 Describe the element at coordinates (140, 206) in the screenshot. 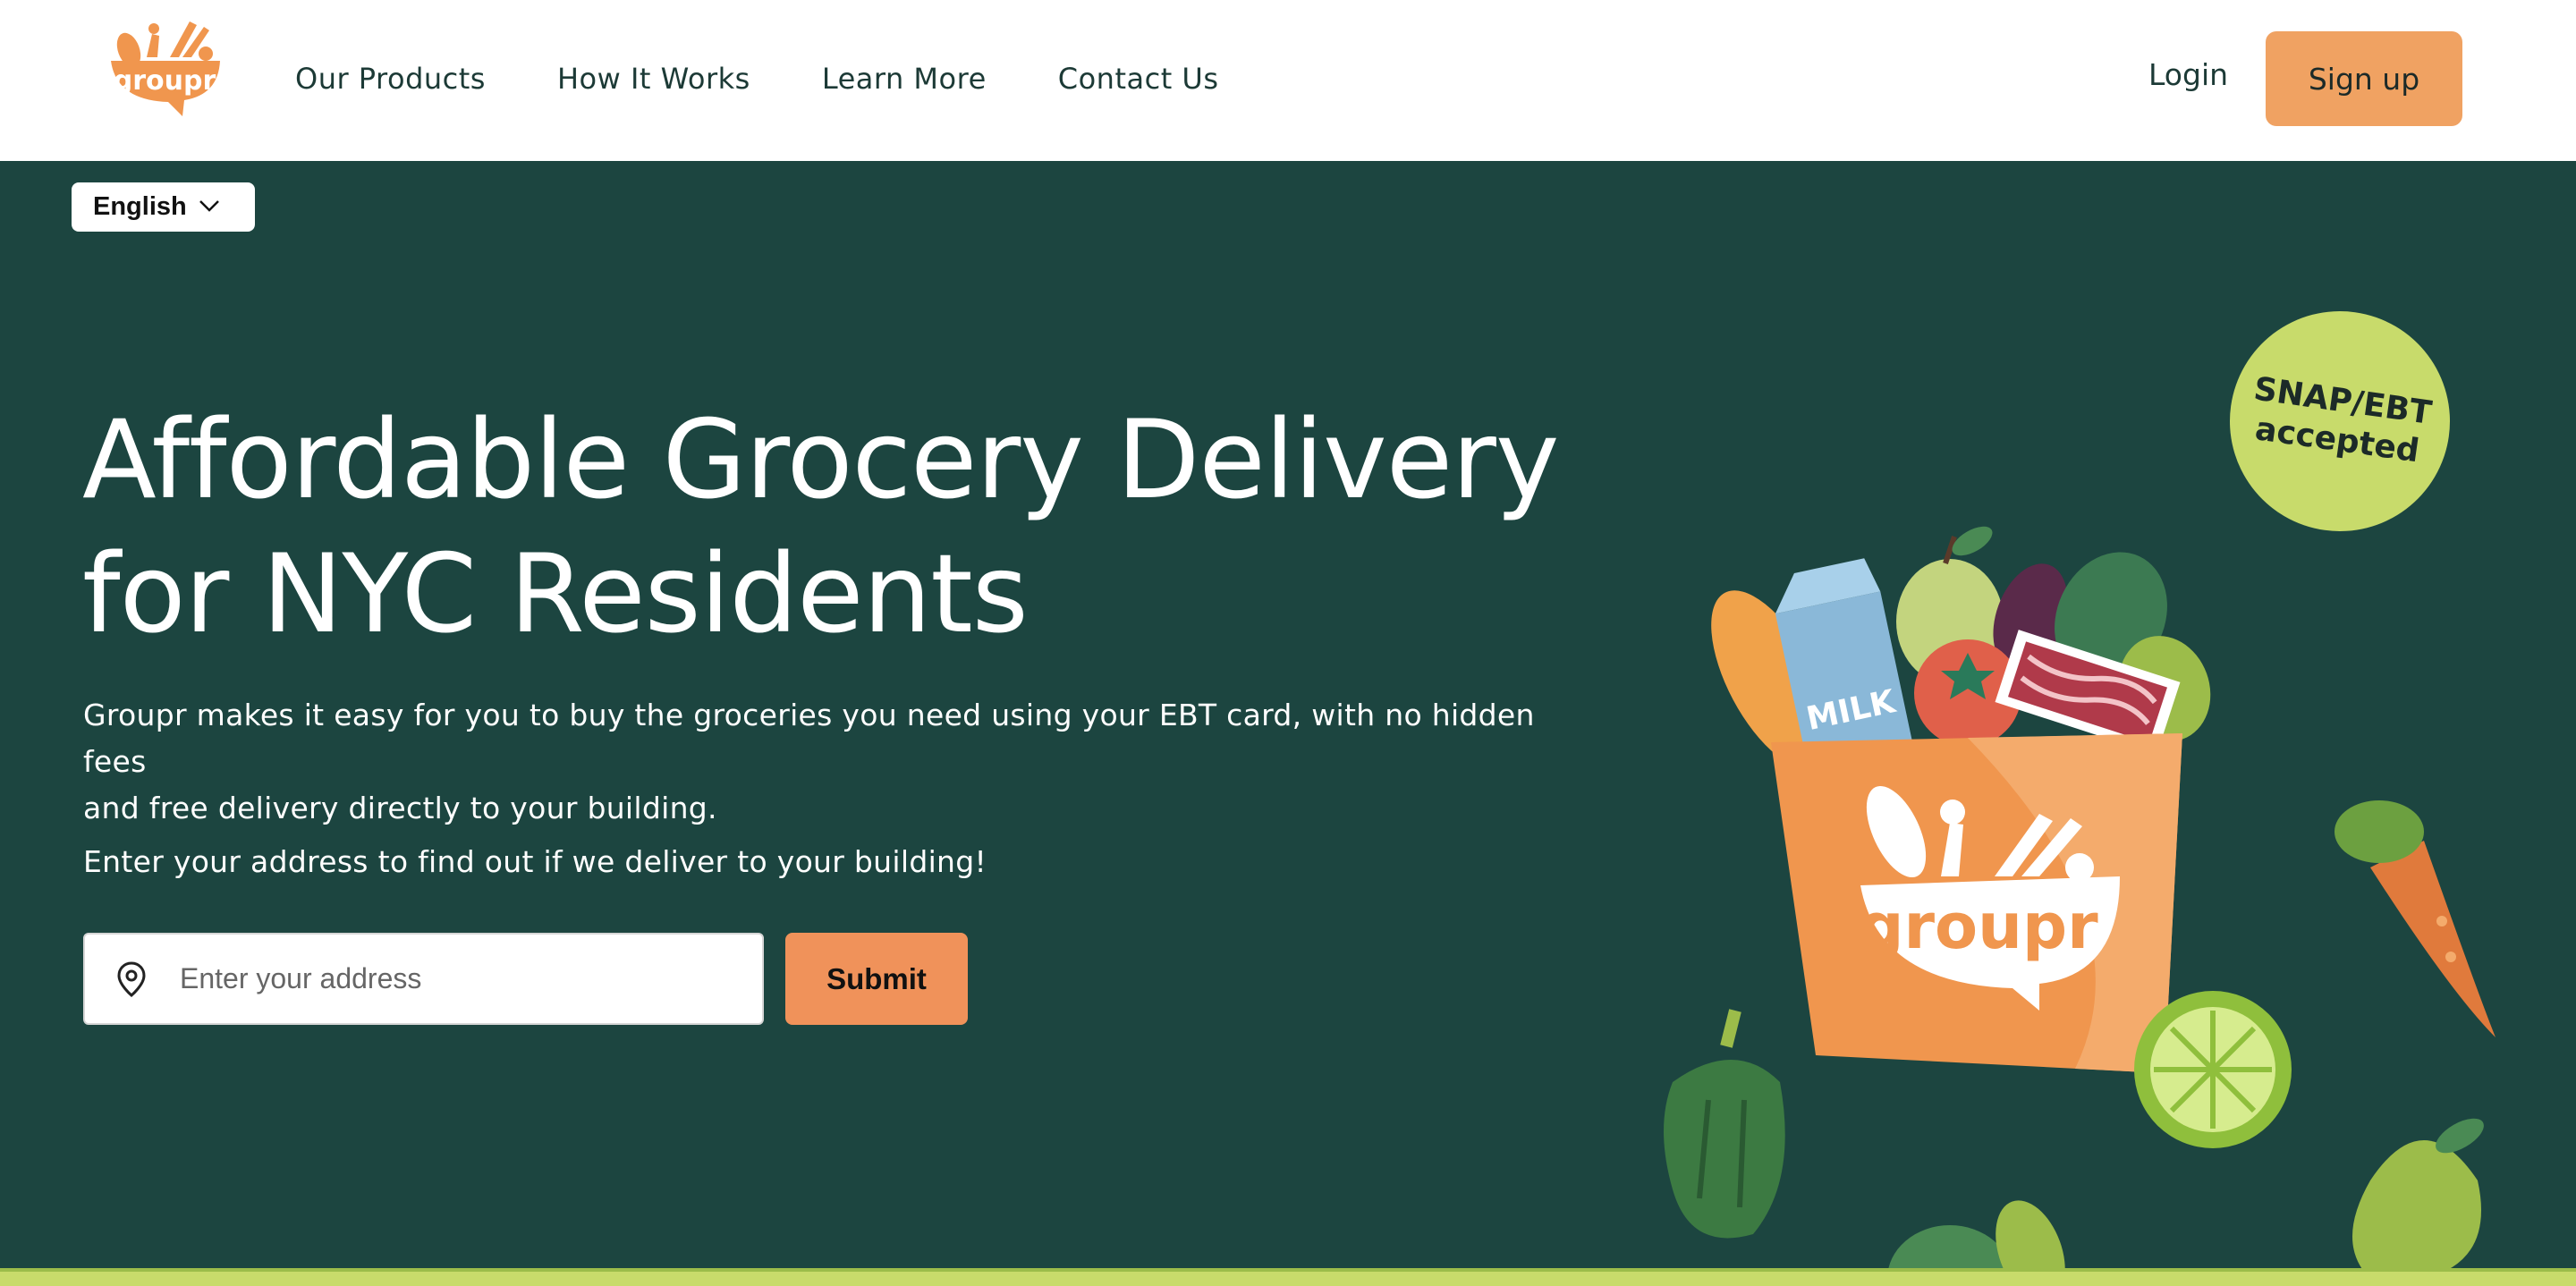

I see `language-select-value: English` at that location.